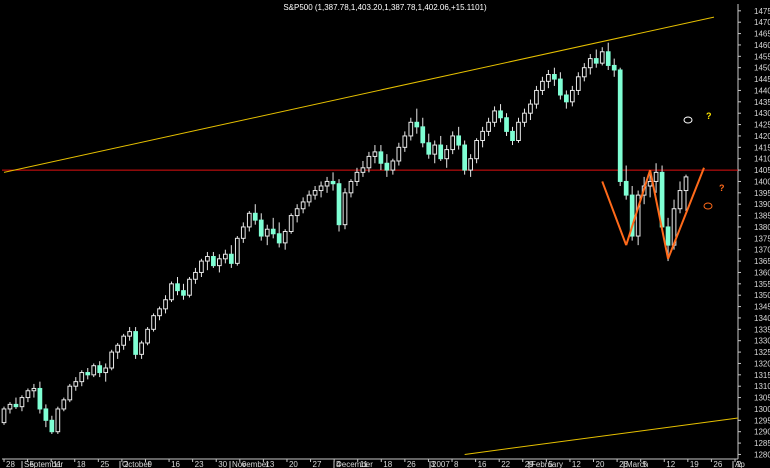 Image resolution: width=770 pixels, height=468 pixels. What do you see at coordinates (688, 120) in the screenshot?
I see `annotation-circle-white` at bounding box center [688, 120].